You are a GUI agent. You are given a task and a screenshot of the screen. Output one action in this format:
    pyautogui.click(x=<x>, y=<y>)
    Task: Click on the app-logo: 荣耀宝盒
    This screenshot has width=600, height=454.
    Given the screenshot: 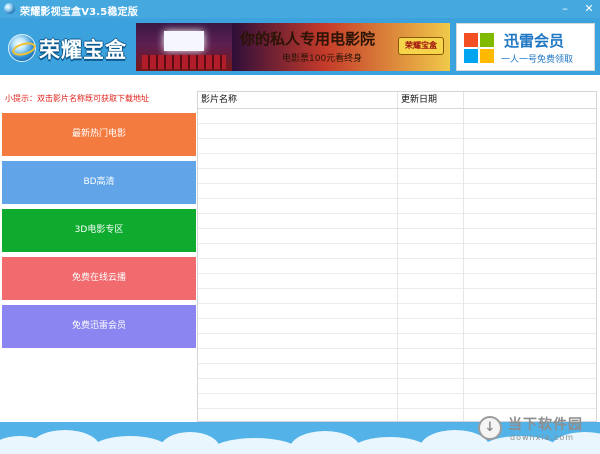 What is the action you would take?
    pyautogui.click(x=67, y=46)
    